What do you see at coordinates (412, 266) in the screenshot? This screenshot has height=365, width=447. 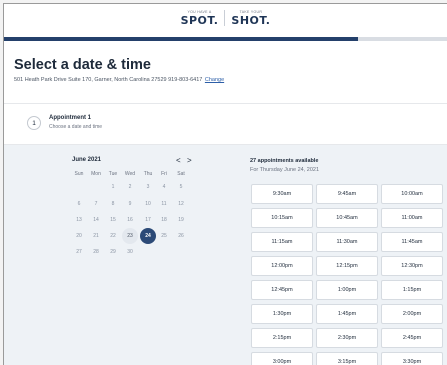 I see `time-slot-button: 12:30pm` at bounding box center [412, 266].